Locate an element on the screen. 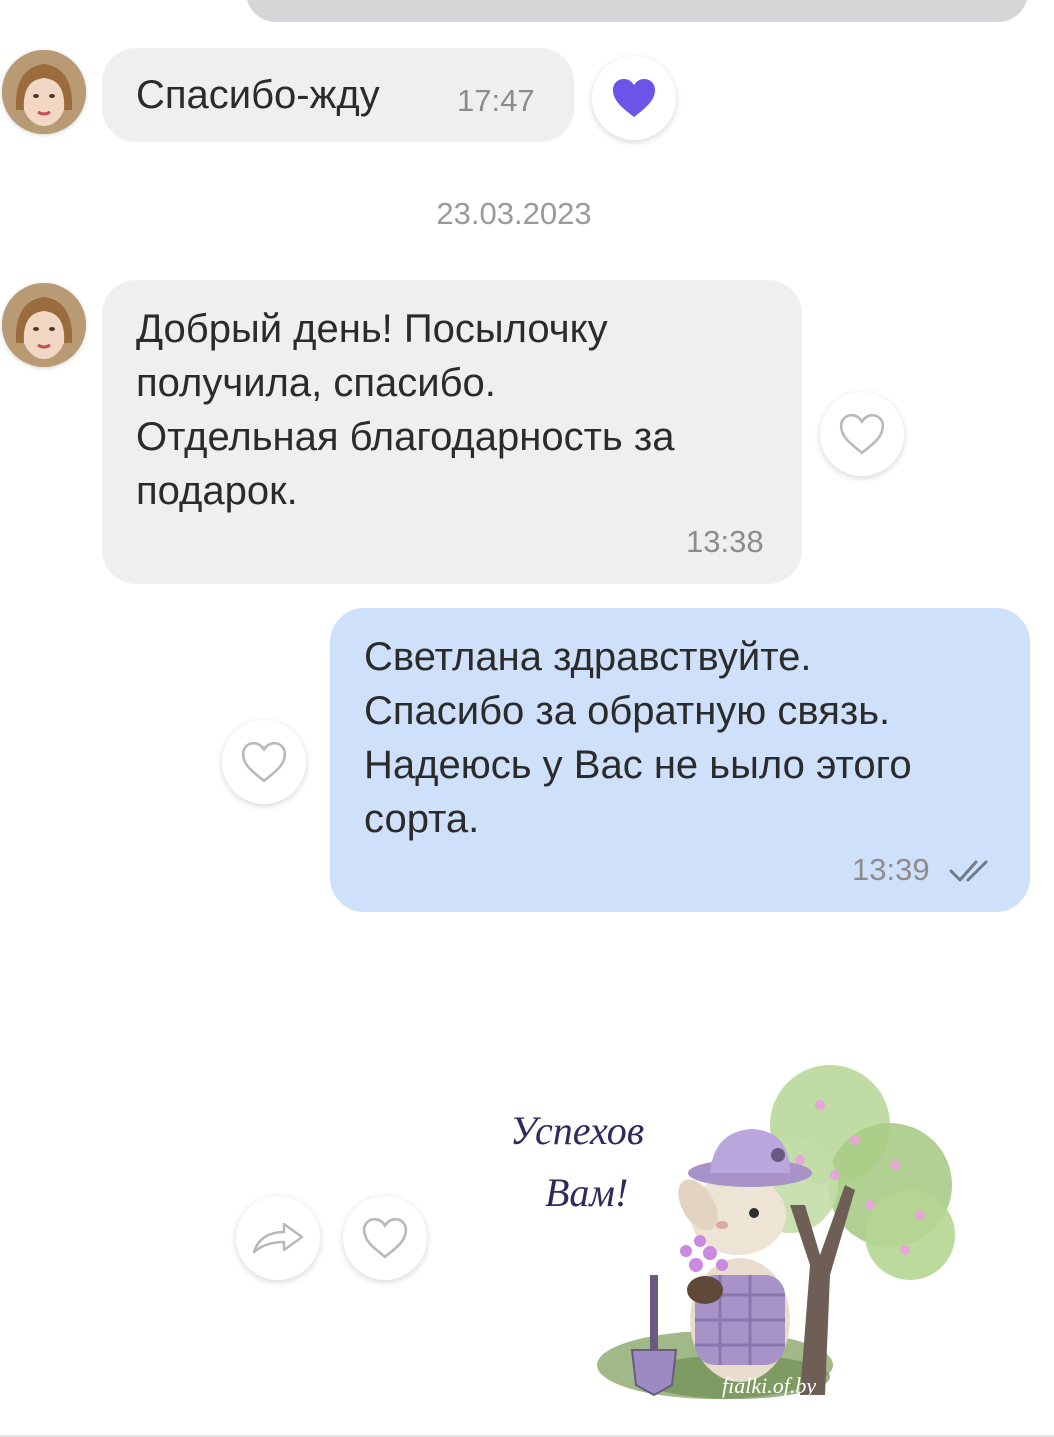  previous-message-bubble is located at coordinates (637, 11).